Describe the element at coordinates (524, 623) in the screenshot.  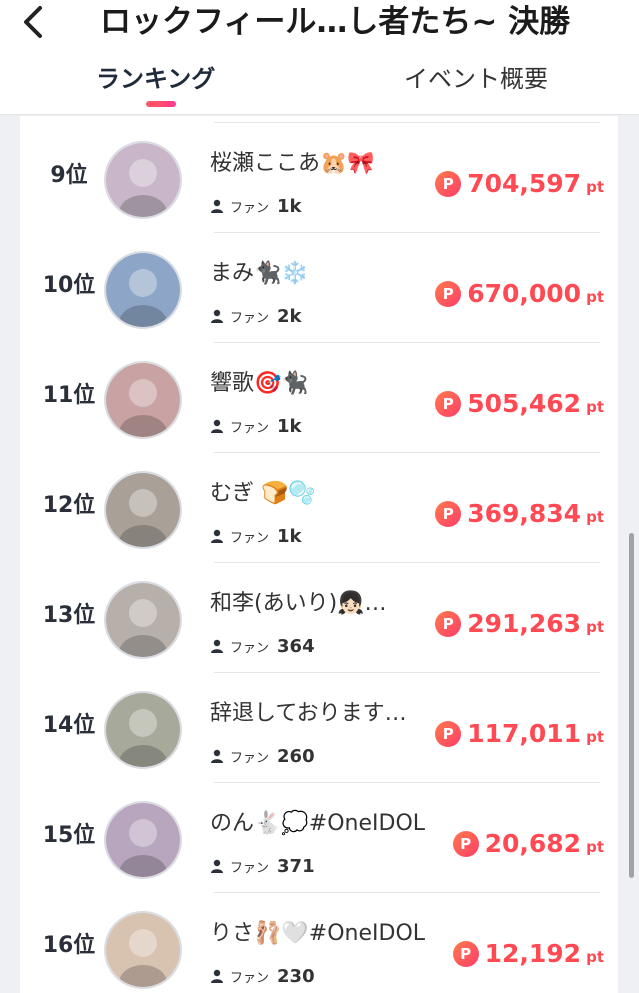
I see `point-value: 291,263` at that location.